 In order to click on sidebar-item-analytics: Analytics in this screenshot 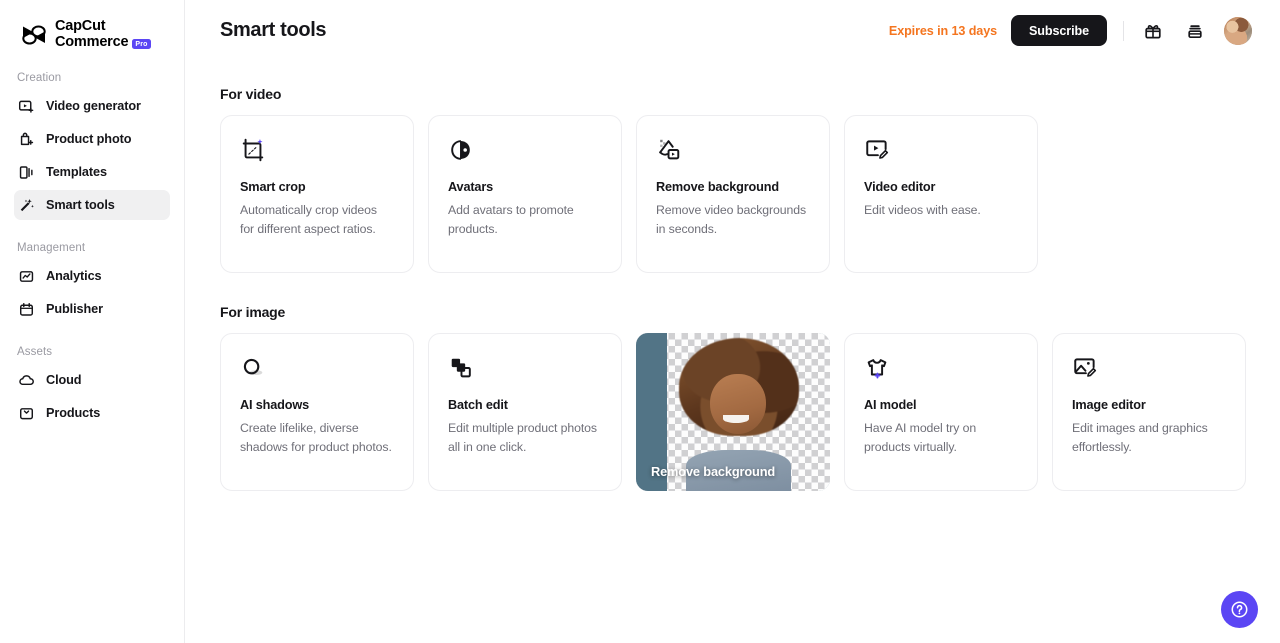, I will do `click(92, 276)`.